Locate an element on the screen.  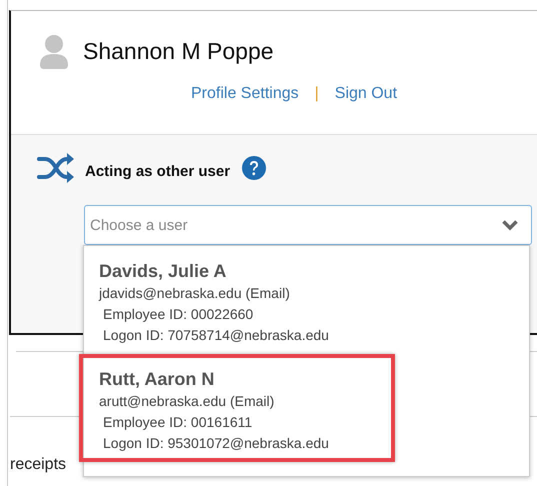
user-option-email: arutt@nebraska.edu (Email) is located at coordinates (187, 401).